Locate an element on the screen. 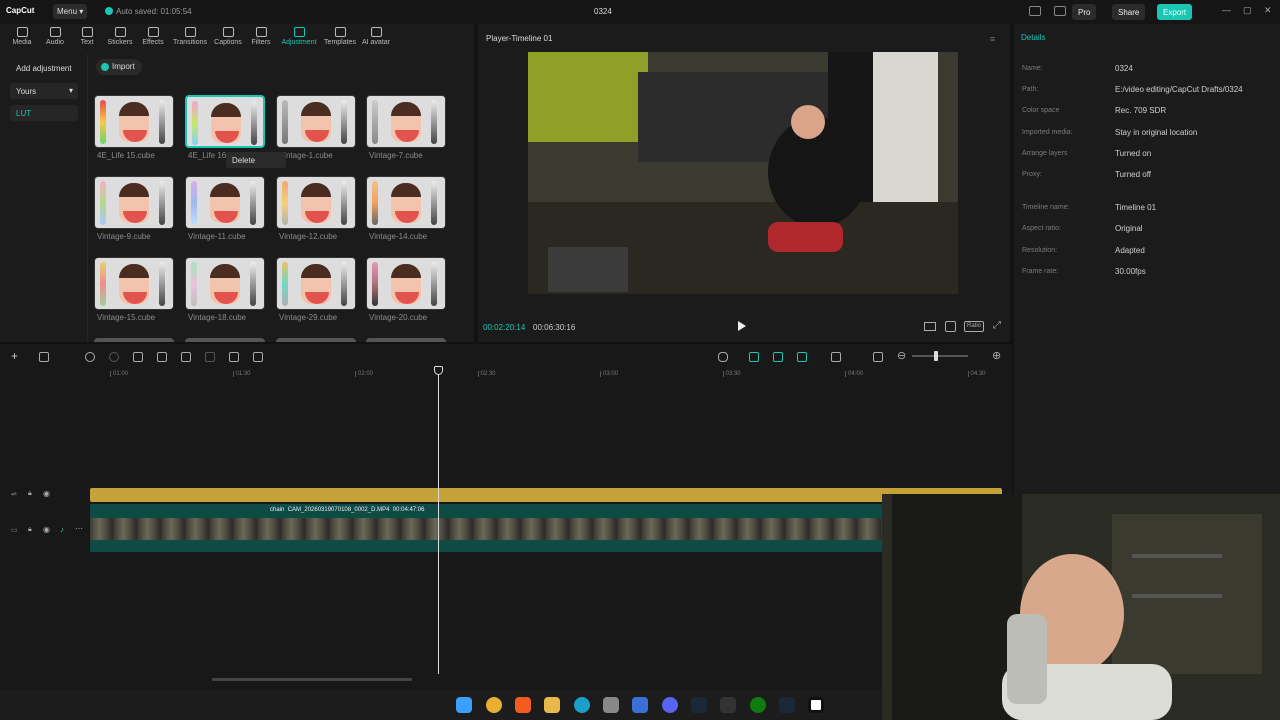 This screenshot has height=720, width=1280. fullscreen-icon: ⤢ is located at coordinates (997, 325).